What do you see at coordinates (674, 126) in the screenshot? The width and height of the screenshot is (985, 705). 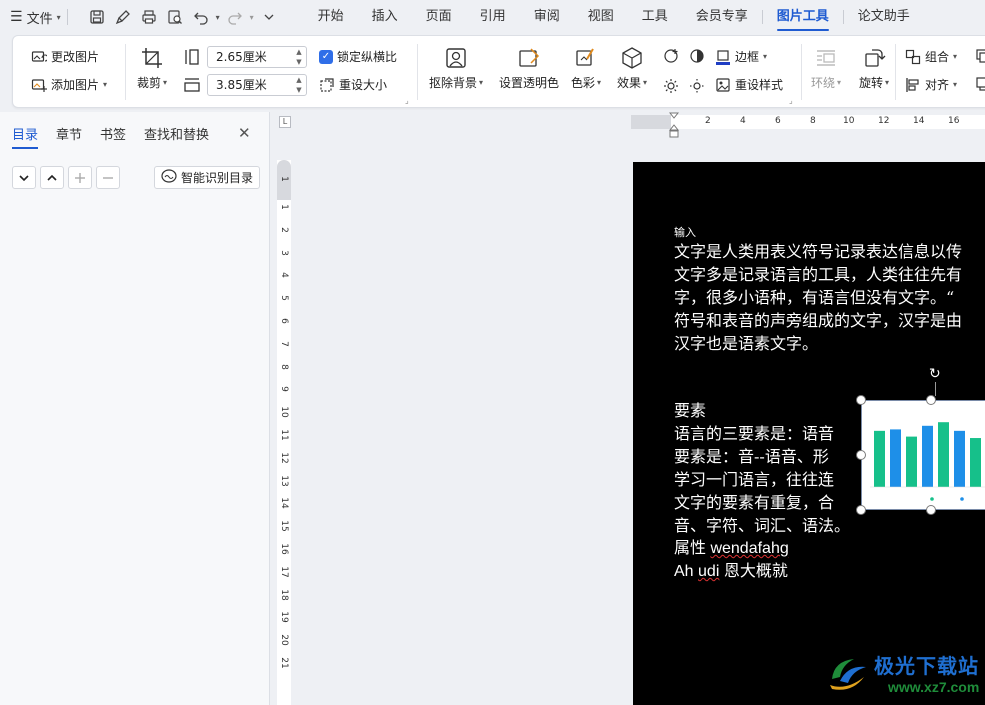 I see `indent-marker` at bounding box center [674, 126].